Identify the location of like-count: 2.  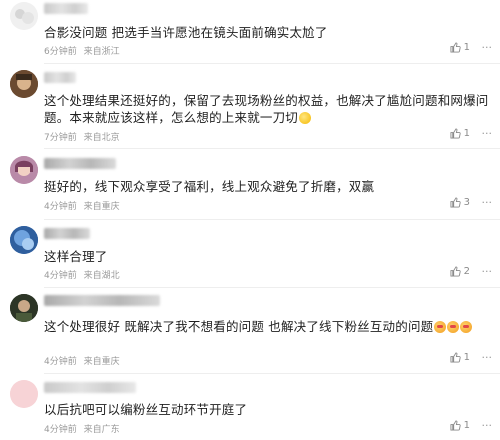
(466, 271).